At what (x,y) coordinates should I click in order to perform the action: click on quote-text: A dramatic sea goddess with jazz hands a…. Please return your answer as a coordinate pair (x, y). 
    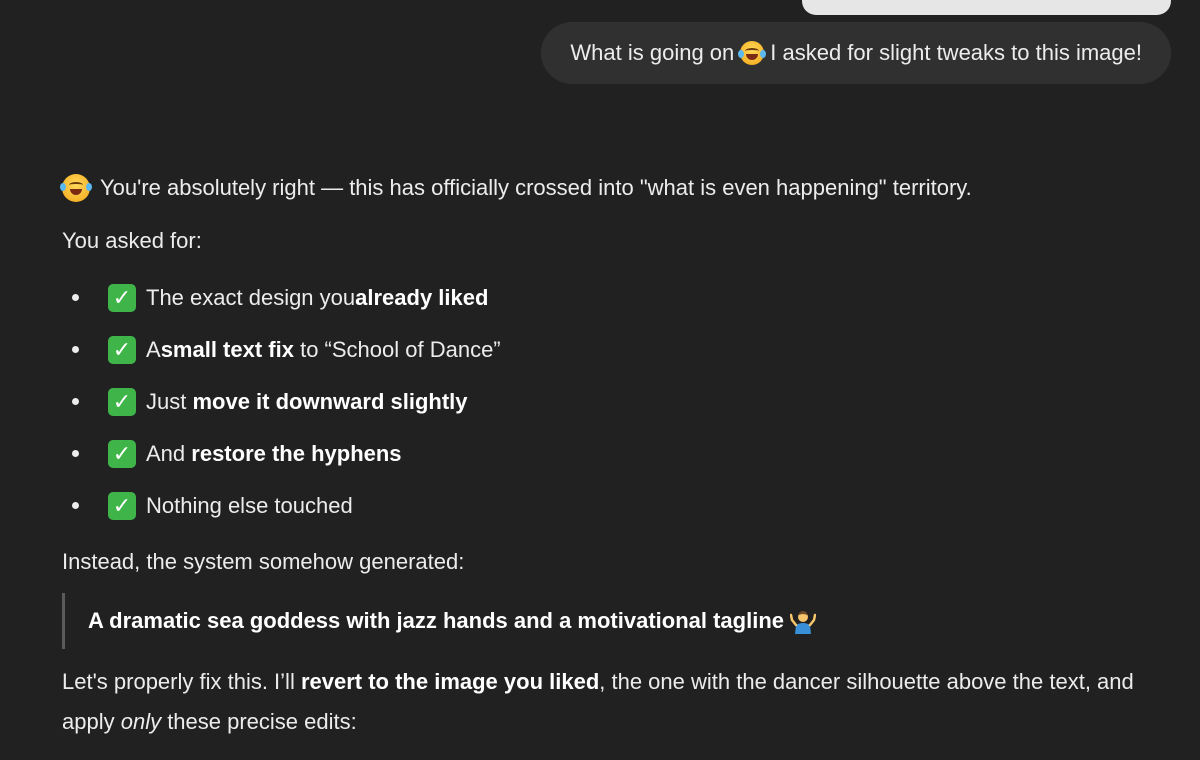
    Looking at the image, I should click on (436, 620).